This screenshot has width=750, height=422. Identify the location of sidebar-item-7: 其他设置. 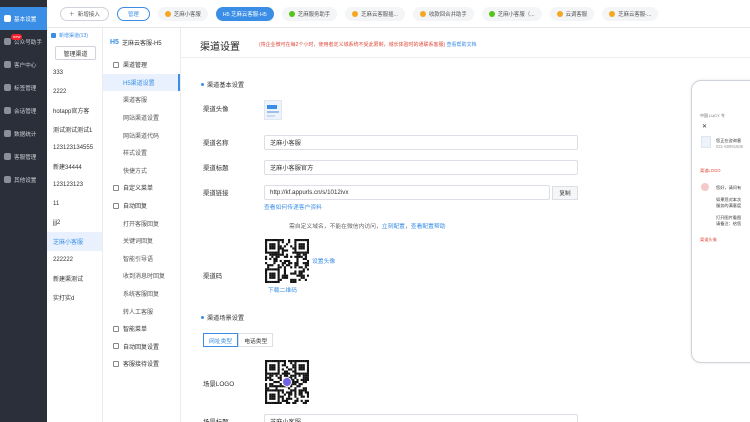
(23, 179).